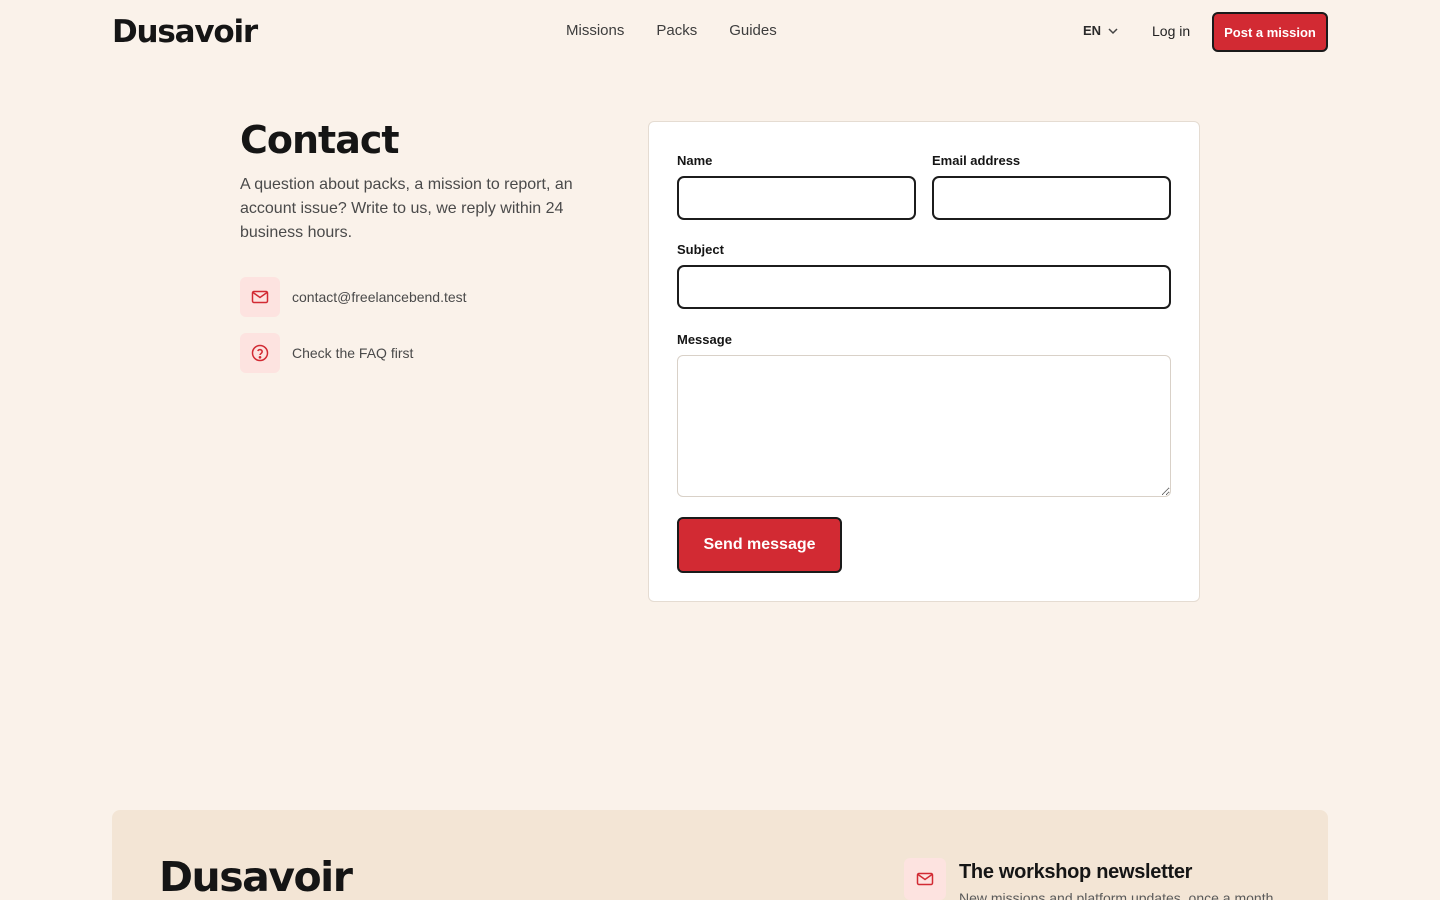 This screenshot has height=900, width=1440. I want to click on faq-row: Check the FAQ first, so click(326, 353).